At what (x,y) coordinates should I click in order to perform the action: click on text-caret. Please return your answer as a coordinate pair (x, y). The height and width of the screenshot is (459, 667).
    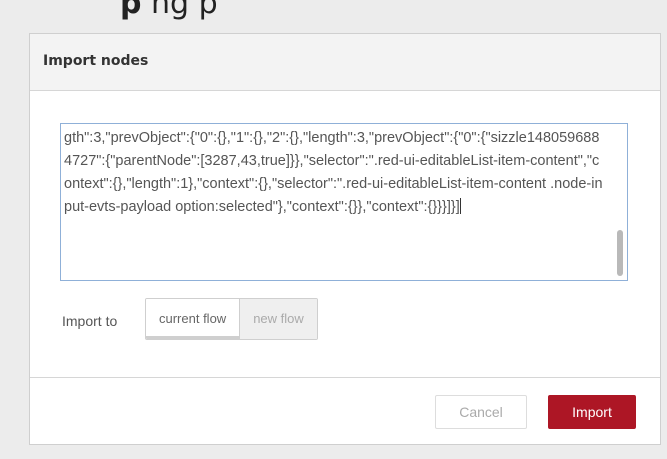
    Looking at the image, I should click on (460, 206).